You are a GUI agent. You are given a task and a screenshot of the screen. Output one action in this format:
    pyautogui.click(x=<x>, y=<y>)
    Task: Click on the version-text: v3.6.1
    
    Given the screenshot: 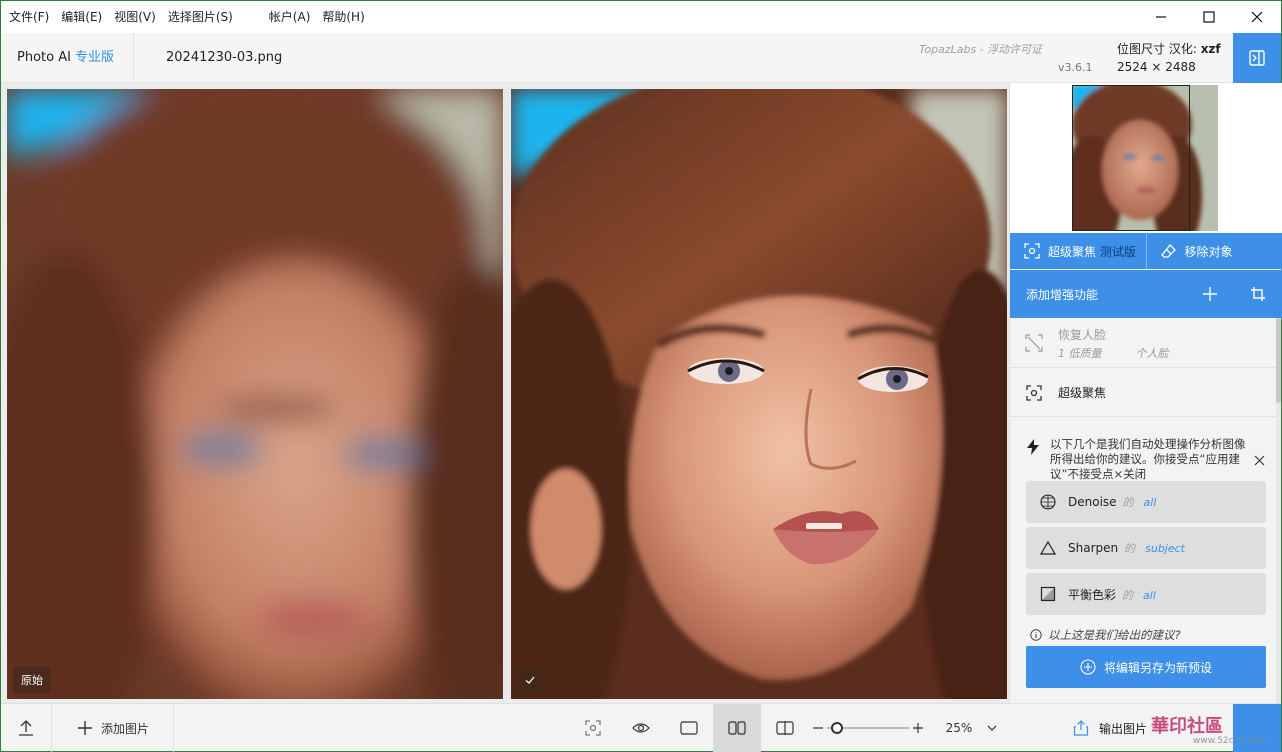 What is the action you would take?
    pyautogui.click(x=1075, y=67)
    